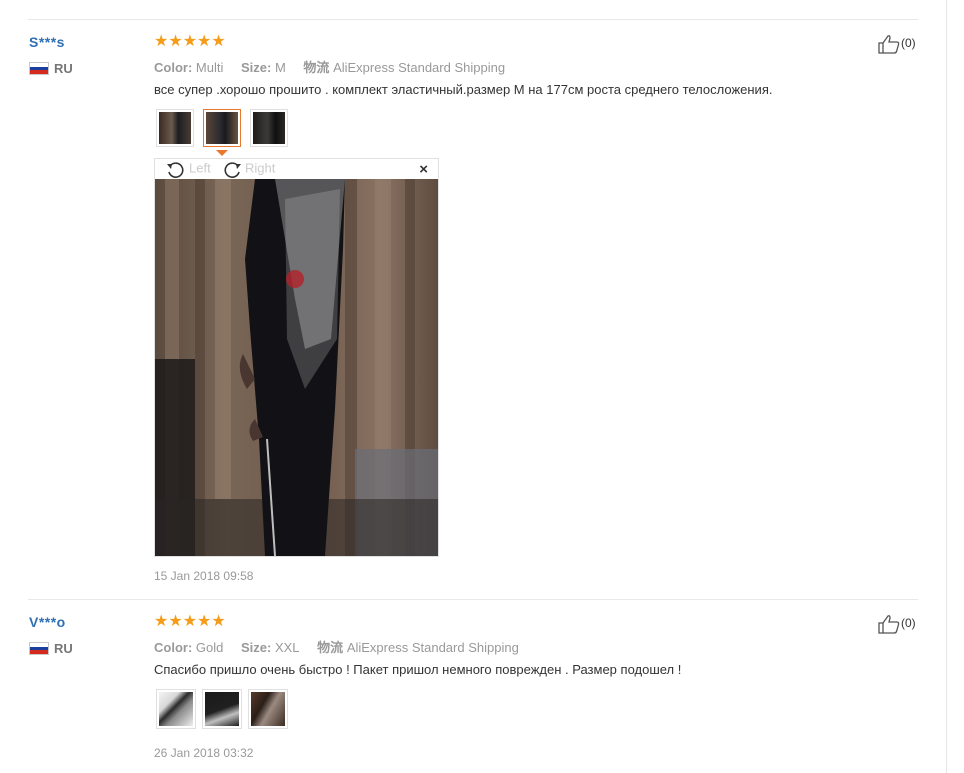 This screenshot has width=964, height=773. What do you see at coordinates (175, 170) in the screenshot?
I see `rotate-left-icon` at bounding box center [175, 170].